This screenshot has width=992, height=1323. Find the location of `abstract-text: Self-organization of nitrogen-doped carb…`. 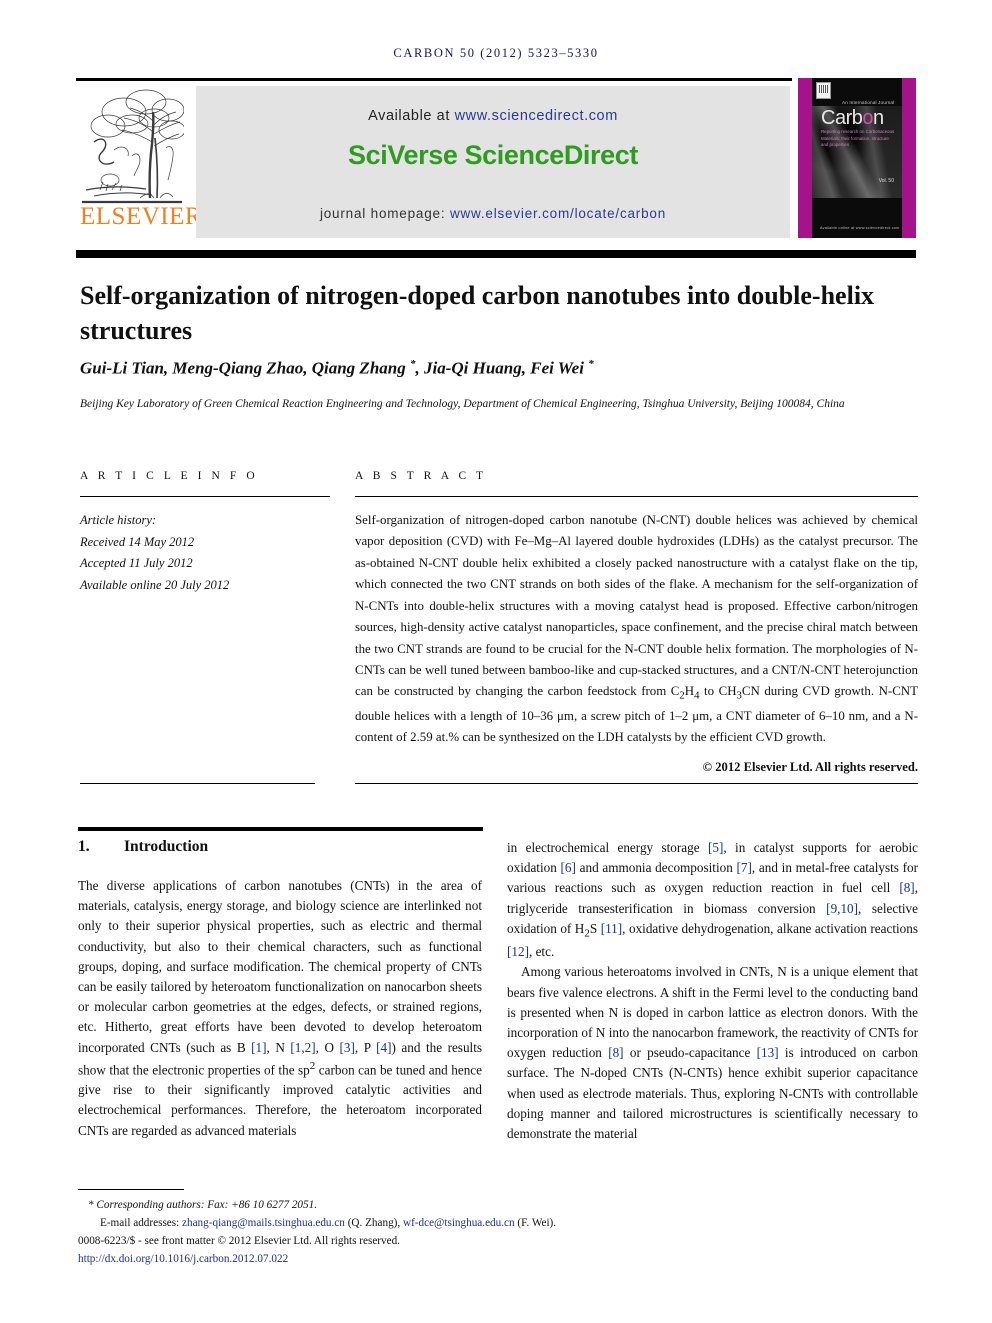

abstract-text: Self-organization of nitrogen-doped carb… is located at coordinates (636, 629).